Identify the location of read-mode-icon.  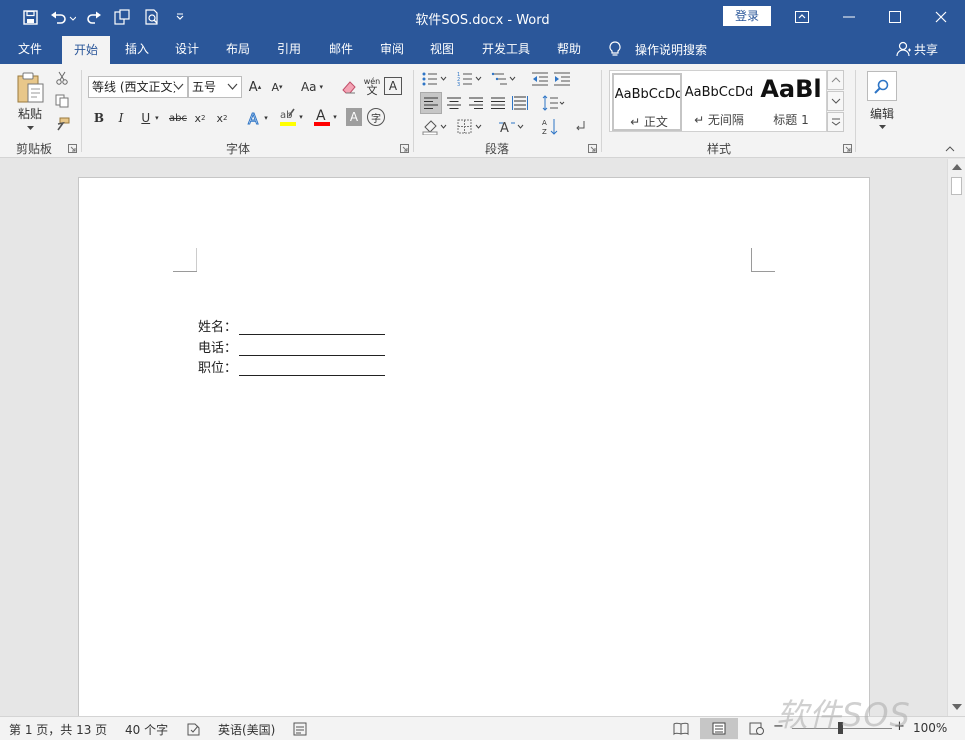
(681, 729).